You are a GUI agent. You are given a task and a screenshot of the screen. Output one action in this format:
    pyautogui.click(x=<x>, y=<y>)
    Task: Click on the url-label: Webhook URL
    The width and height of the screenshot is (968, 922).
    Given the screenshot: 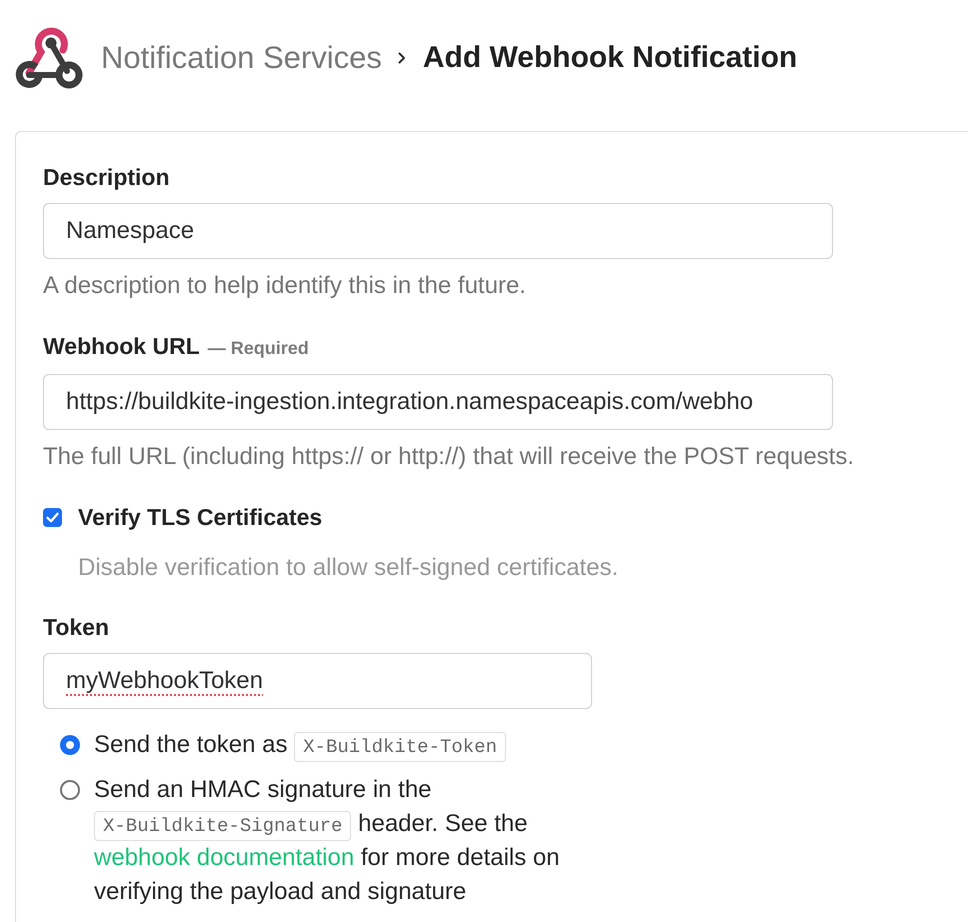 What is the action you would take?
    pyautogui.click(x=121, y=346)
    